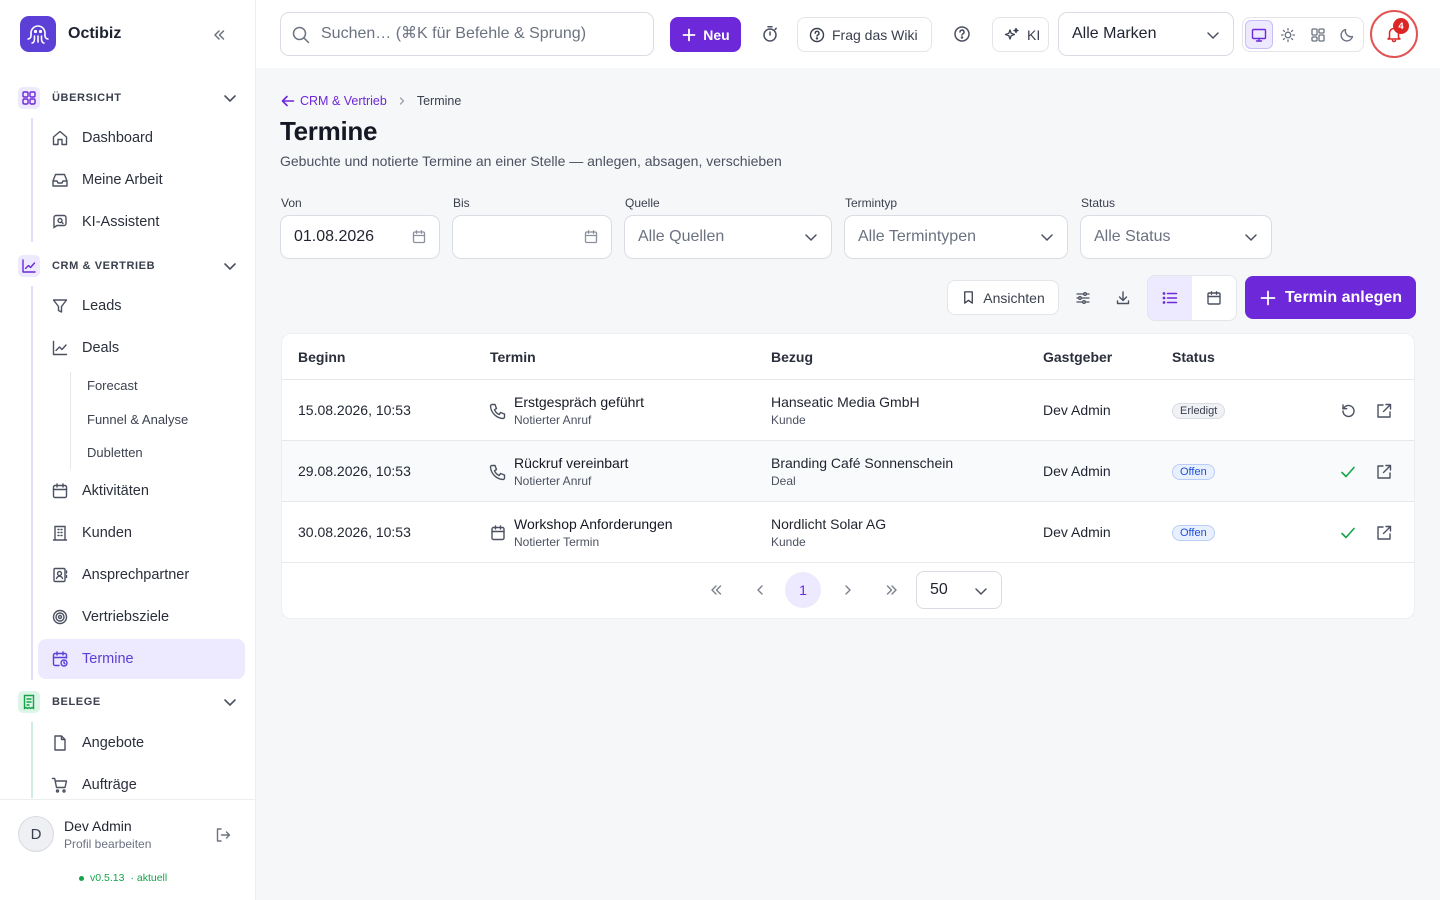 This screenshot has width=1440, height=900. What do you see at coordinates (107, 533) in the screenshot?
I see `sidebar-item-label: Kunden` at bounding box center [107, 533].